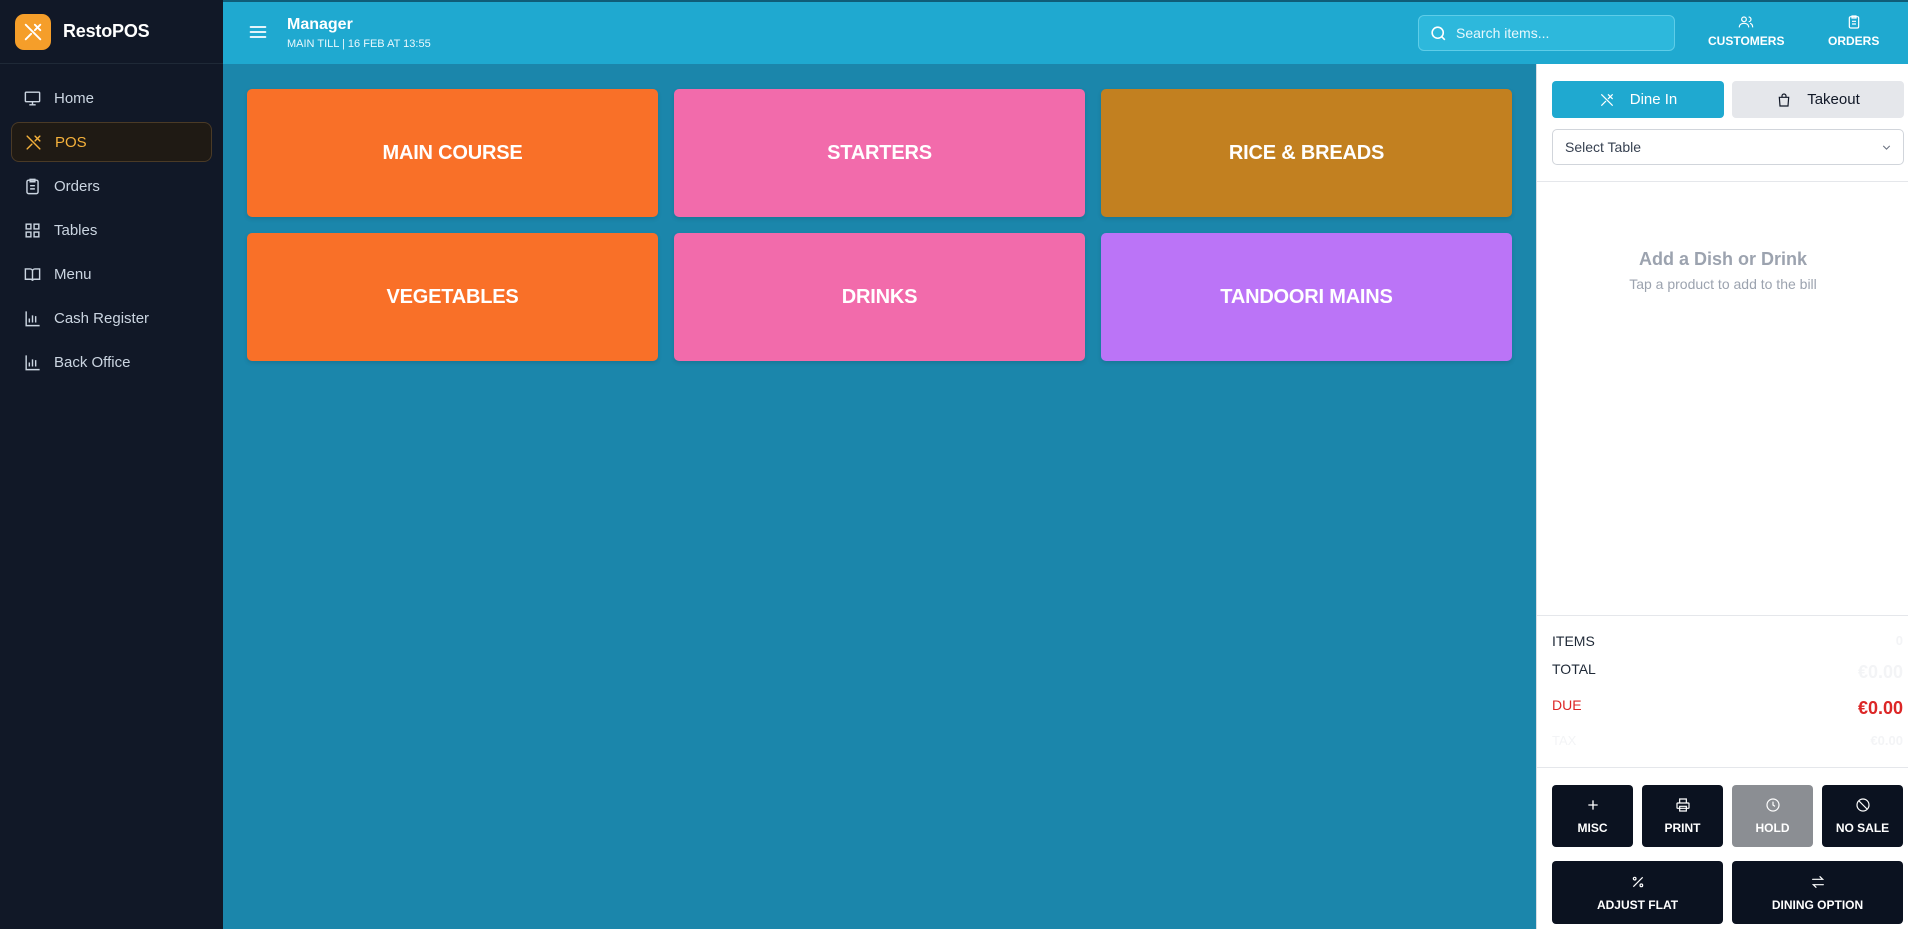 This screenshot has height=929, width=1908. I want to click on category-tile: VEGETABLES, so click(452, 297).